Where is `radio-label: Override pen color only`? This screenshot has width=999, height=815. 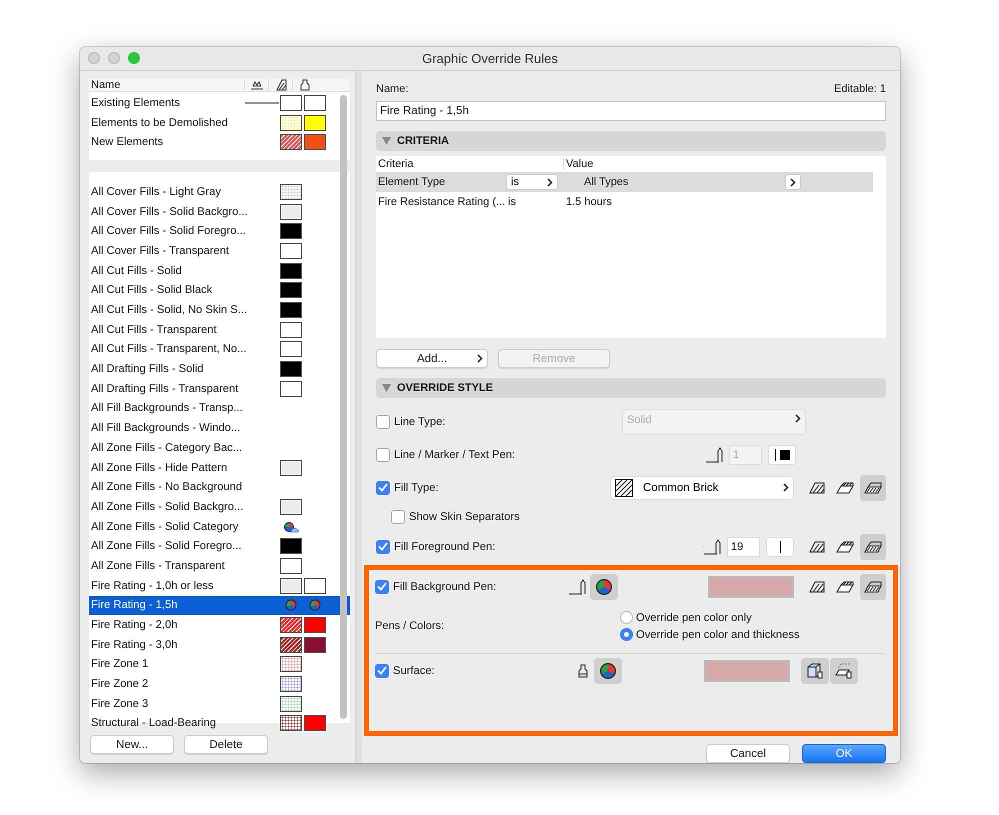 radio-label: Override pen color only is located at coordinates (694, 618).